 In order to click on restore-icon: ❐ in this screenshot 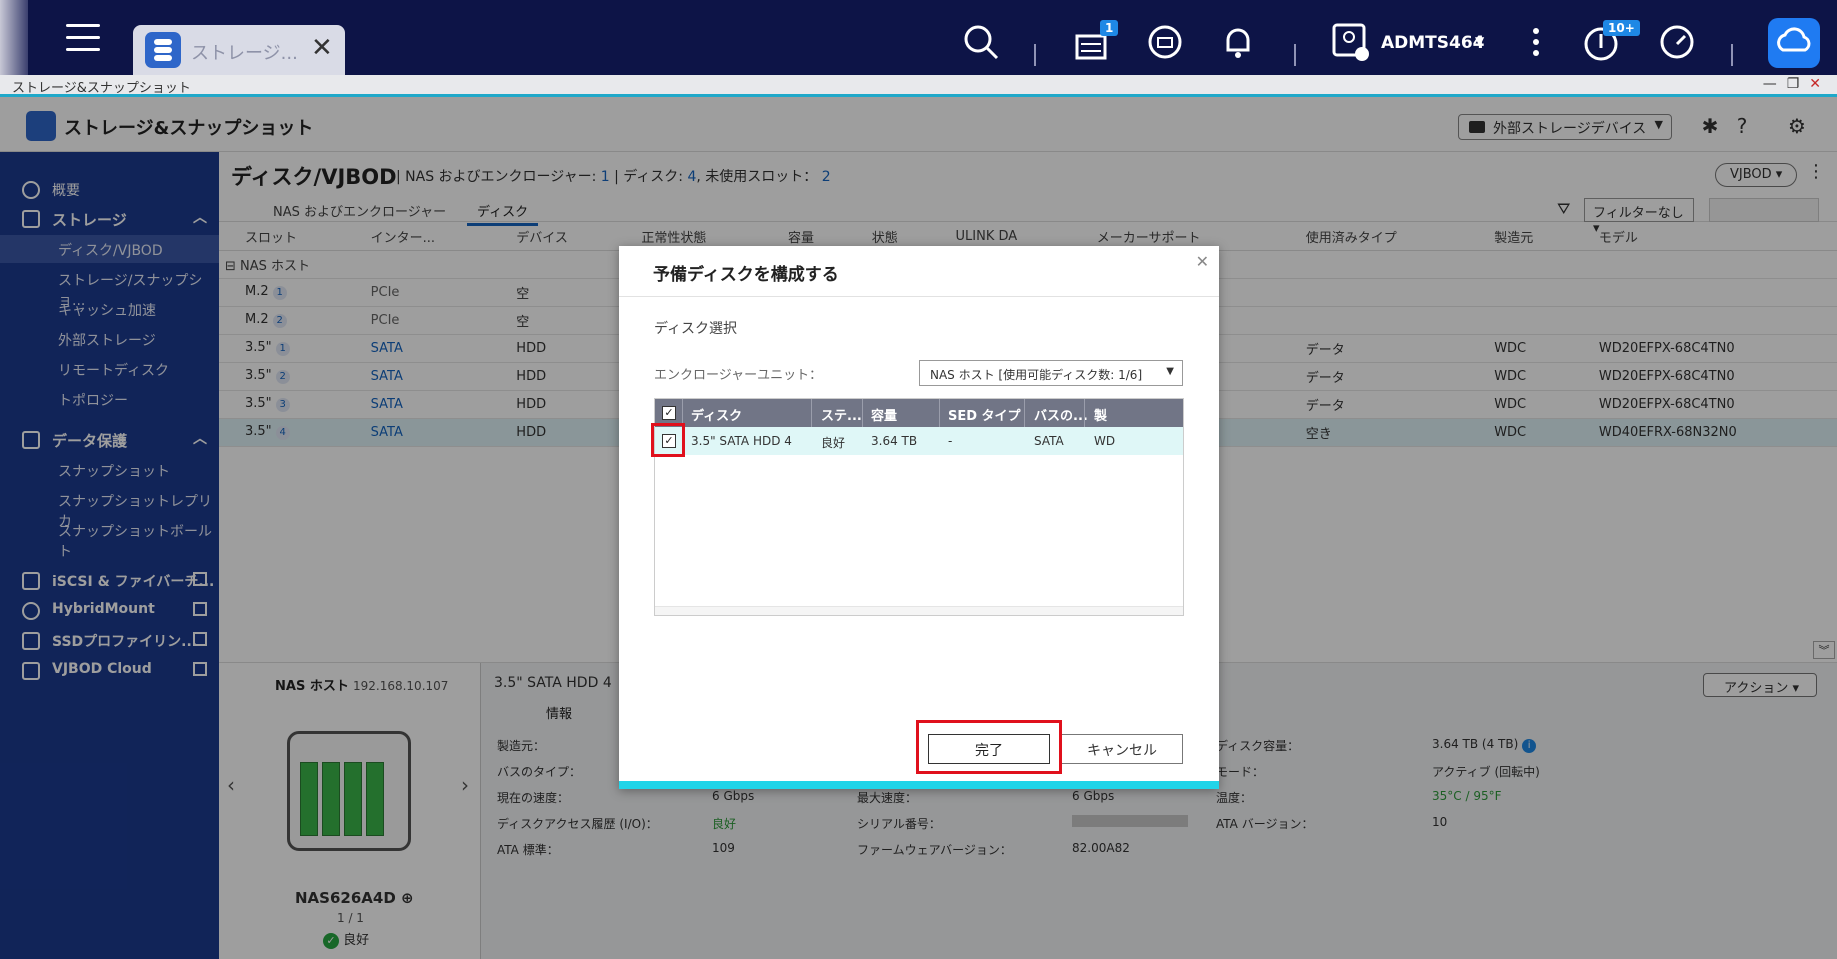, I will do `click(1798, 84)`.